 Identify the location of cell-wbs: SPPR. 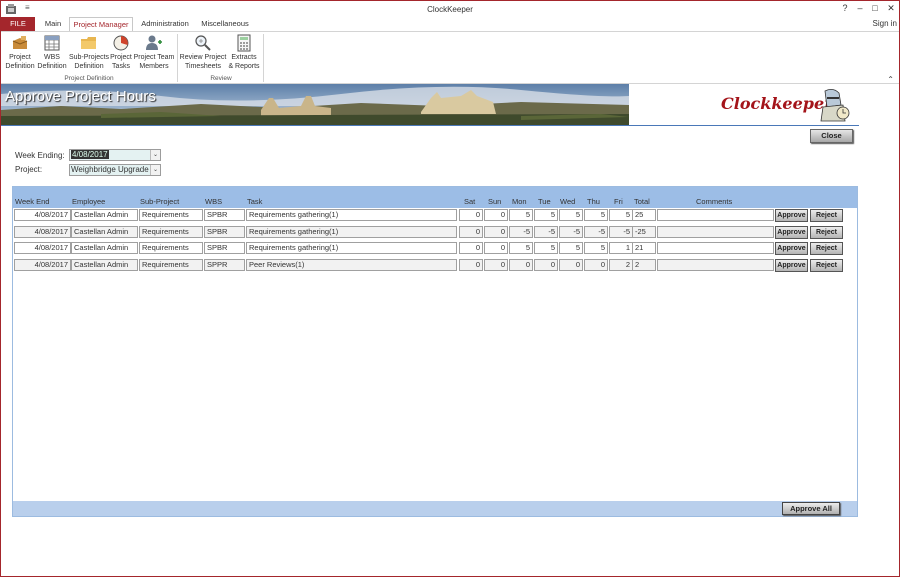
(224, 265).